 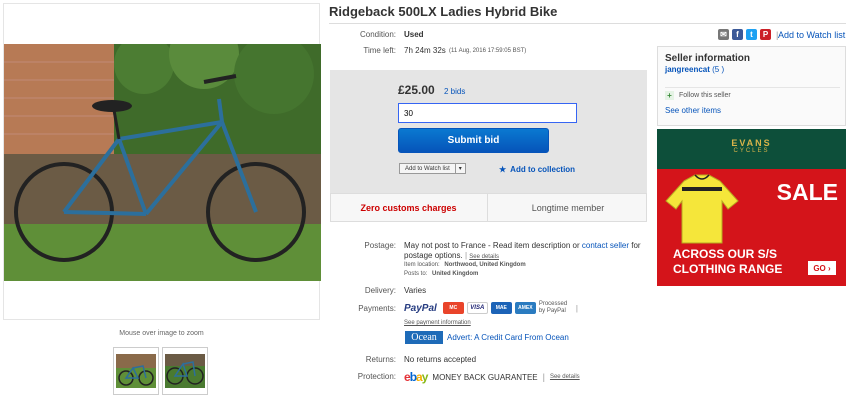 What do you see at coordinates (525, 308) in the screenshot?
I see `amex-icon: AMEX` at bounding box center [525, 308].